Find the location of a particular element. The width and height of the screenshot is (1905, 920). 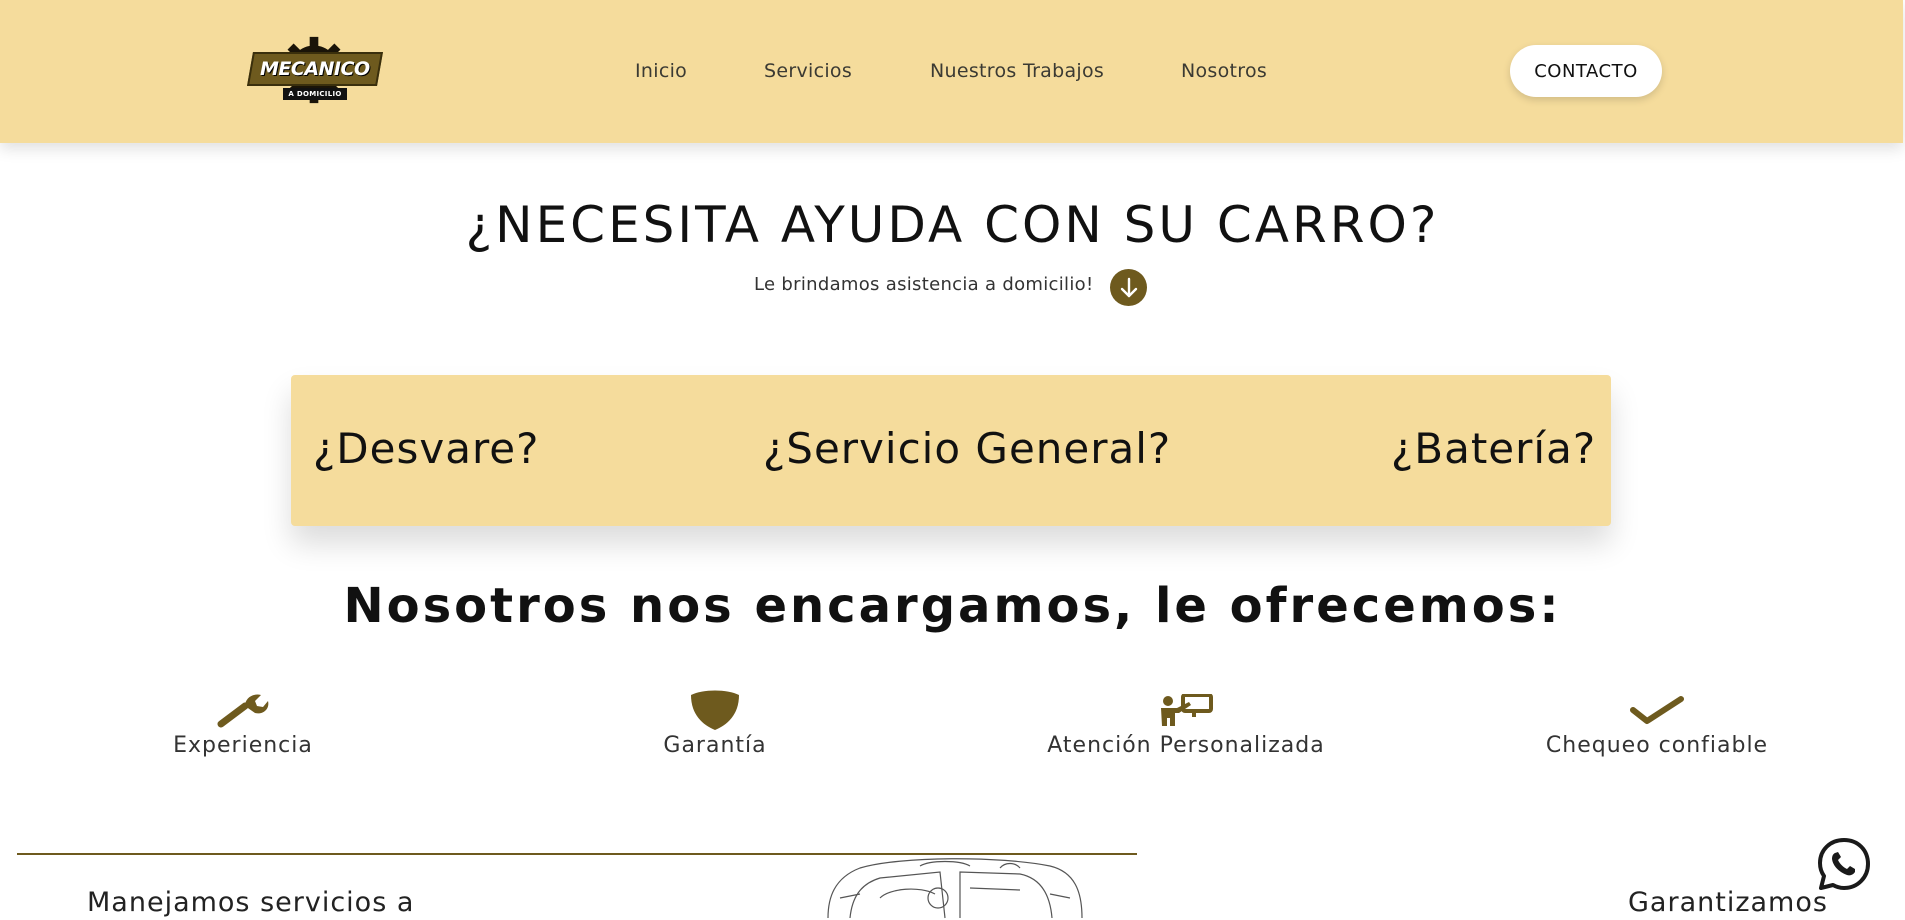

feature-chequeo-confiable: Chequeo confiable is located at coordinates (1657, 724).